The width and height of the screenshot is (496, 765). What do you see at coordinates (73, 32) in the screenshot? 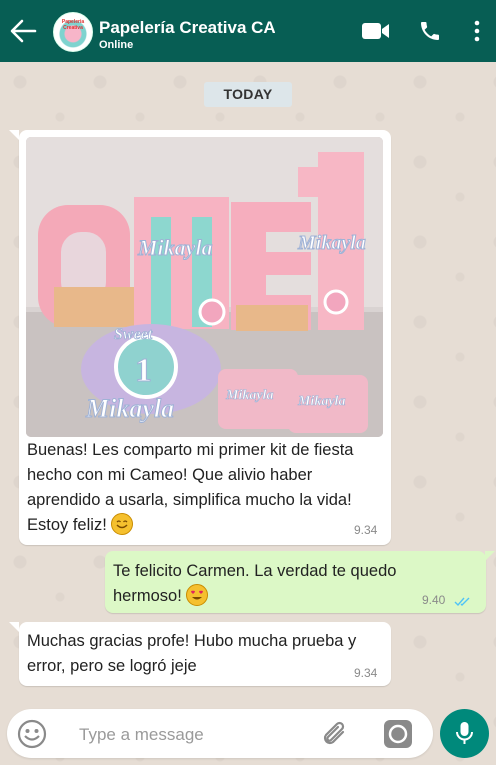
I see `contact-avatar: Papeleria Creativa` at bounding box center [73, 32].